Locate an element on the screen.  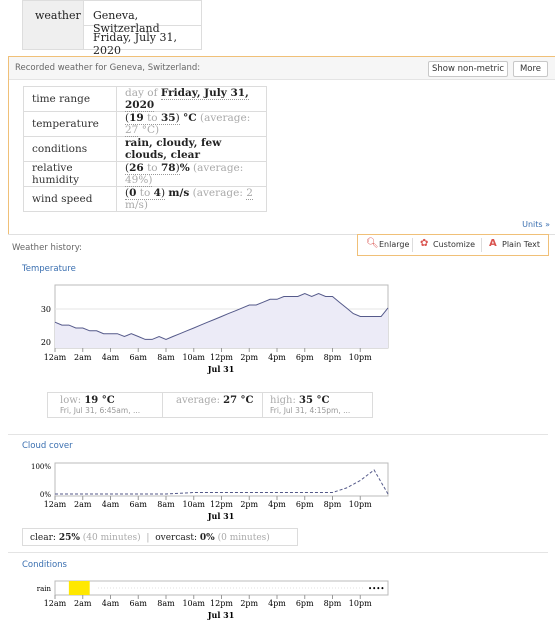
table-row: wind speed (0 to 4) m/s (average: 2 m/s) is located at coordinates (145, 199).